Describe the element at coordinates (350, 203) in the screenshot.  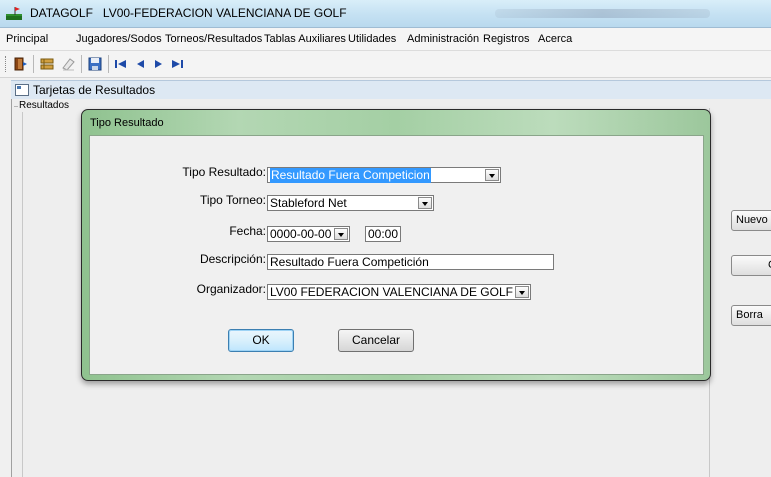
I see `tipo-torneo-select: Stableford Net` at that location.